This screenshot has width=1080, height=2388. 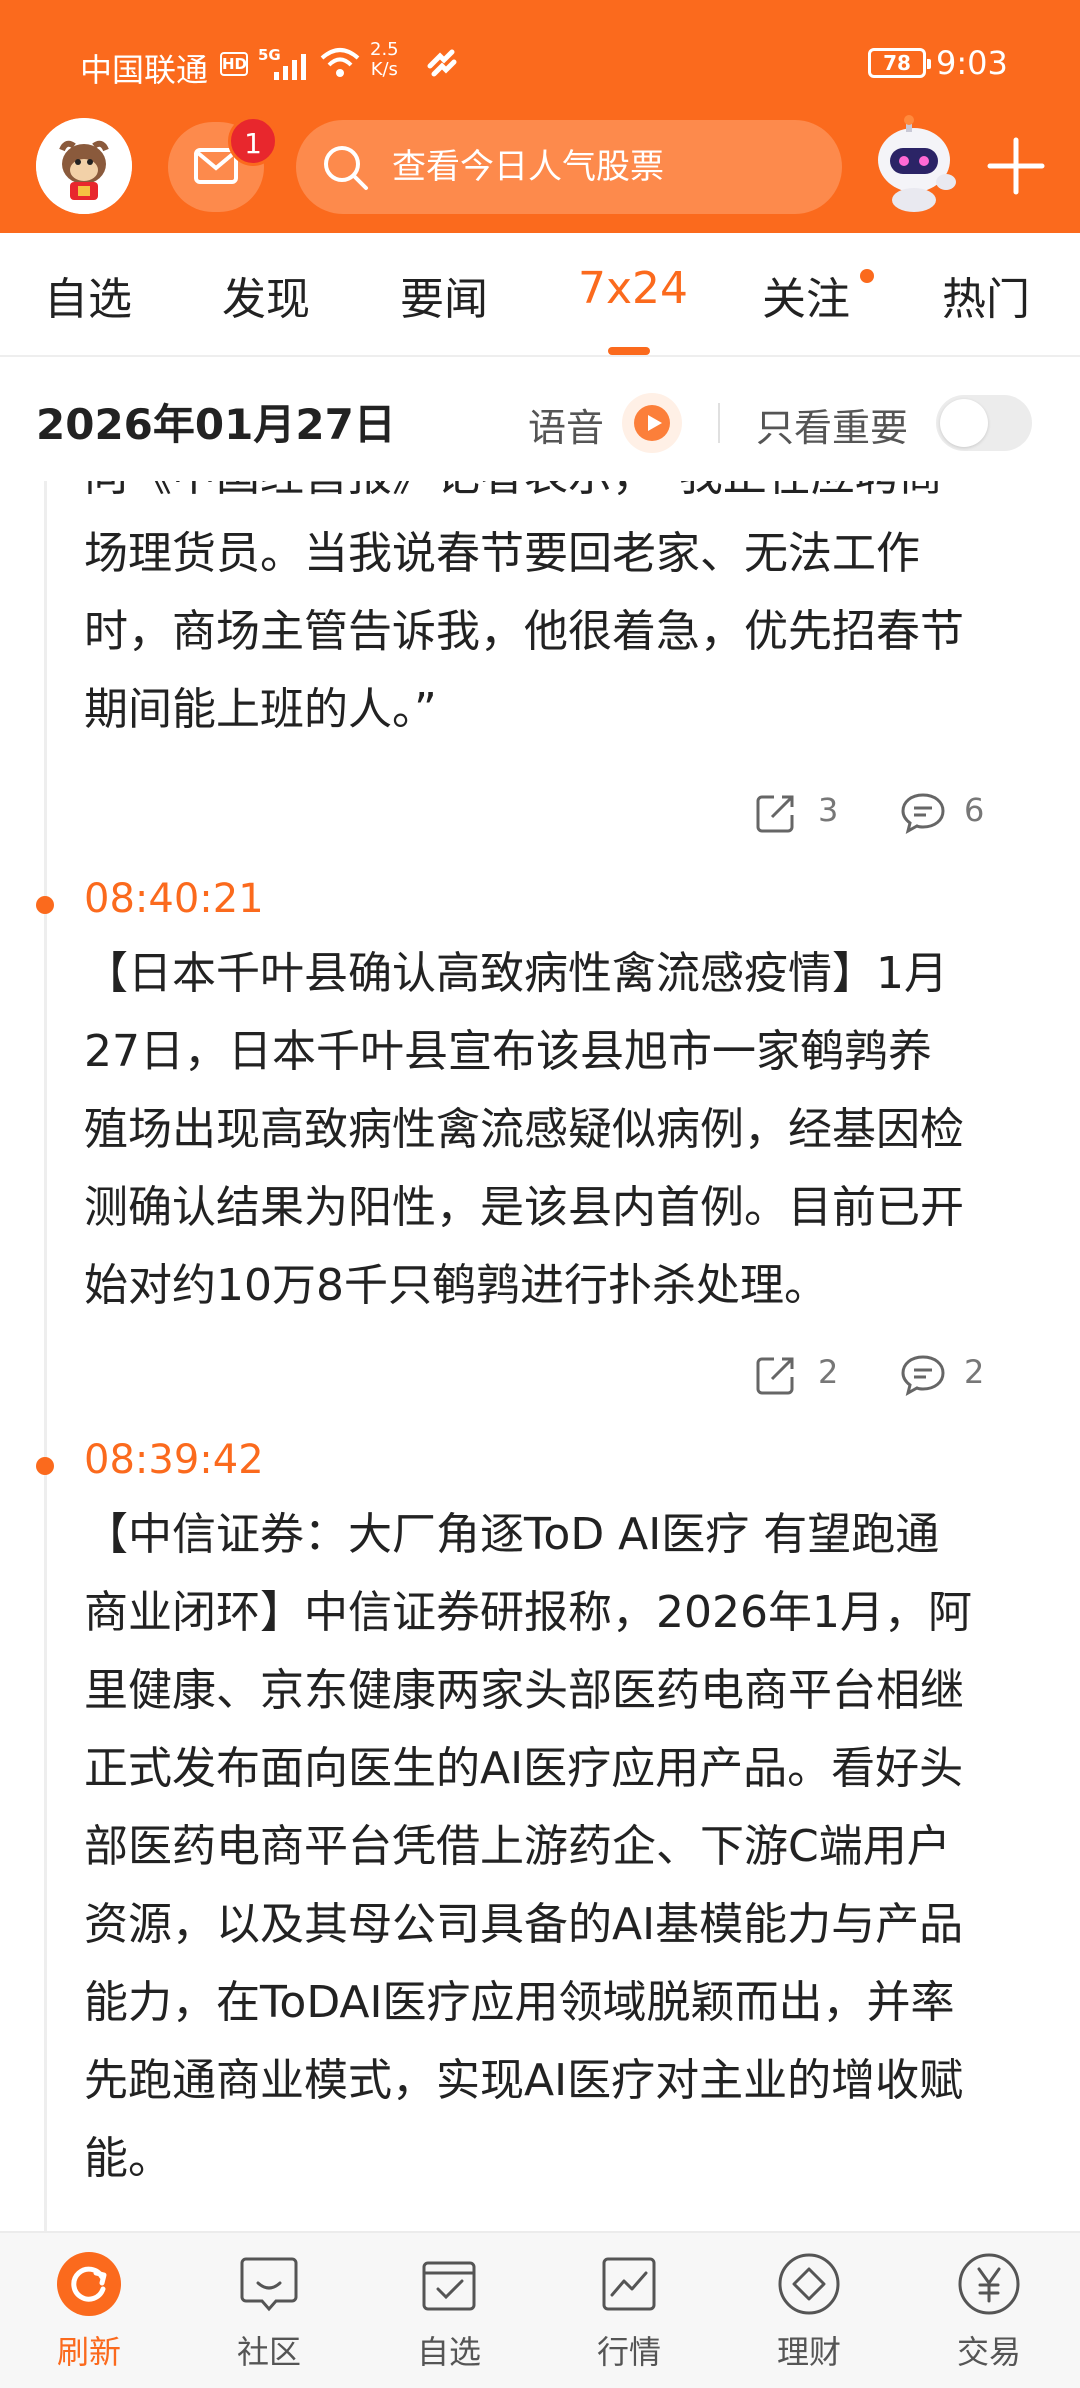 I want to click on news-line: 向《中国经营报》记者表示，“我正在应聘商, so click(x=567, y=498).